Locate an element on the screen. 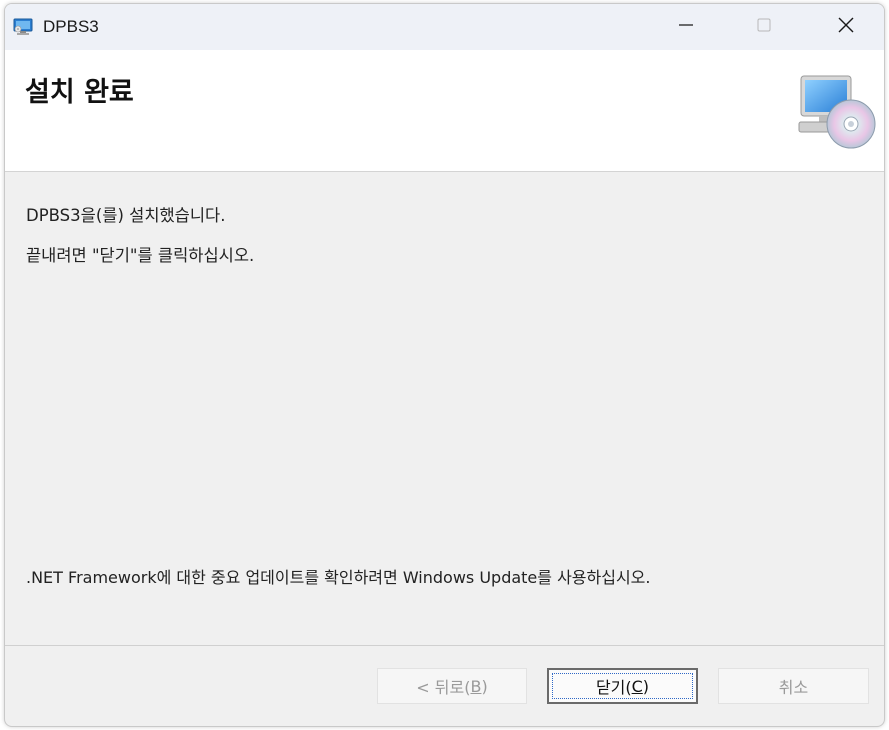 The image size is (889, 730). title-bar: DPBS3 is located at coordinates (444, 27).